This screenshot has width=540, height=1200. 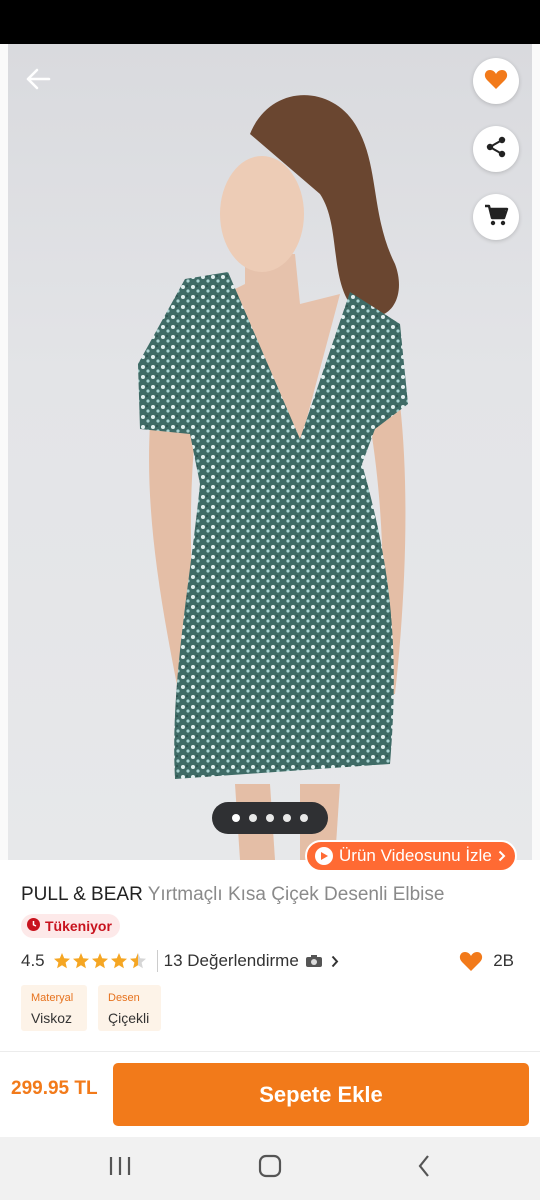 I want to click on rating-row: 4.5 13 Değerlendirme, so click(x=180, y=961).